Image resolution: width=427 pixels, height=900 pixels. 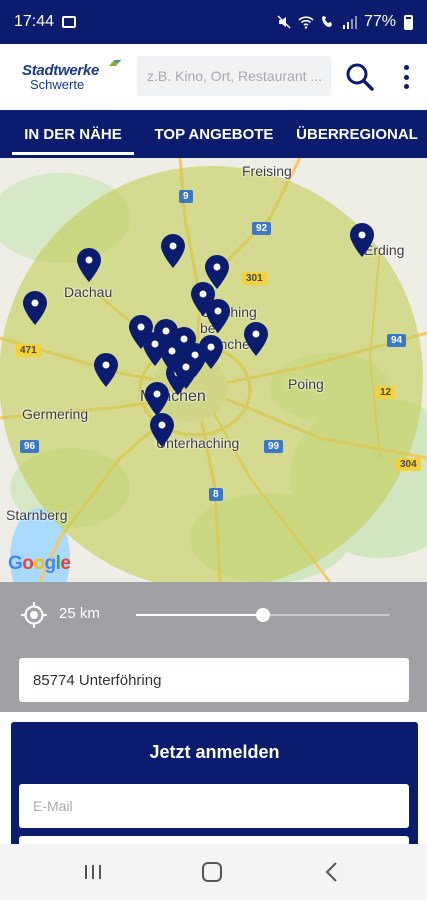 I want to click on search-input, so click(x=234, y=76).